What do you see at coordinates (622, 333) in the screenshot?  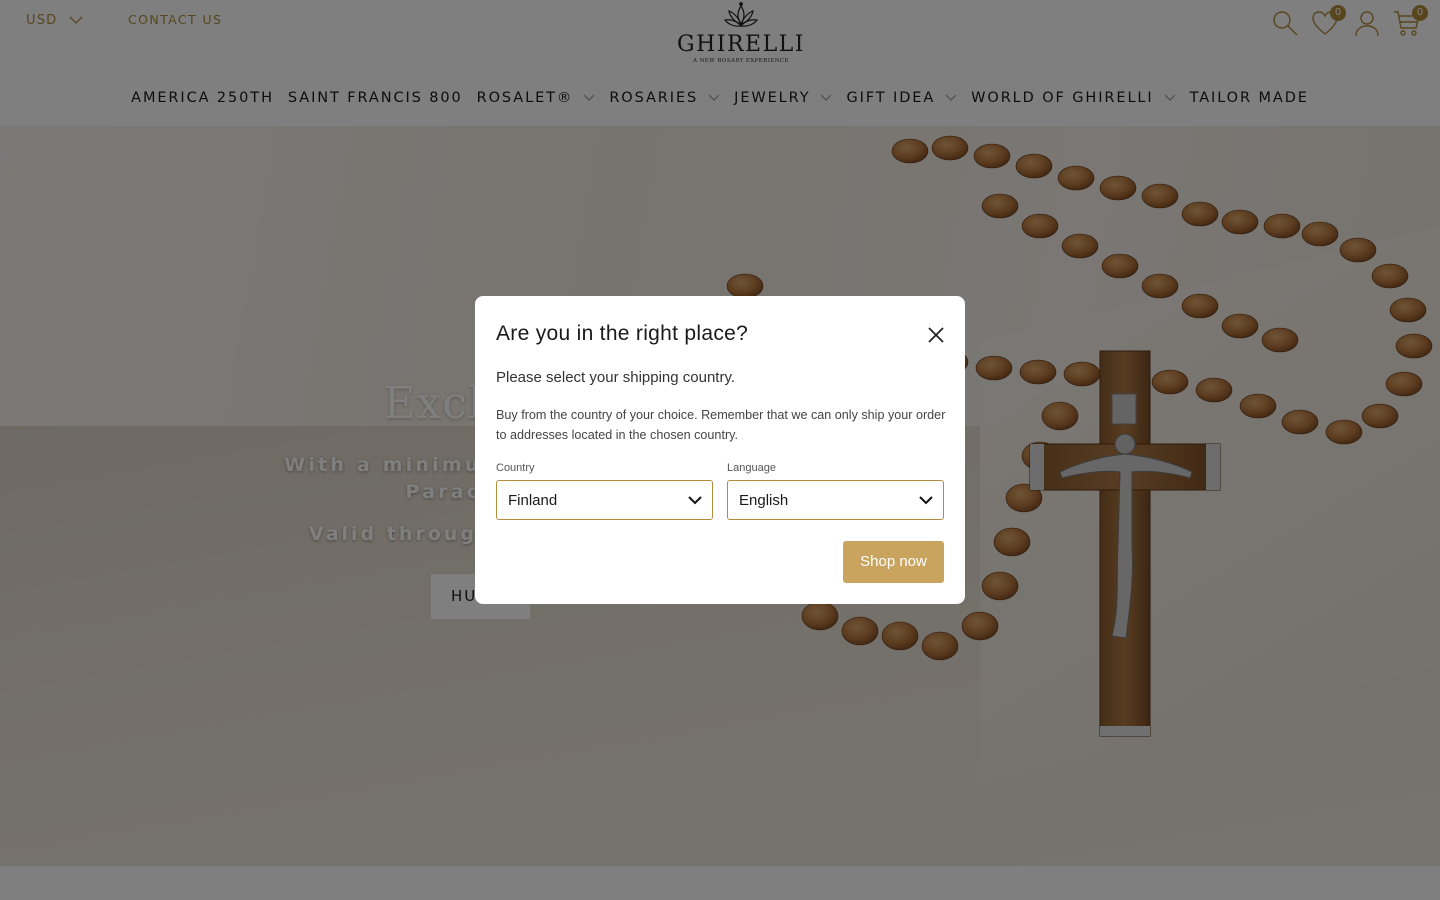 I see `modal-title: Are you in the right place?` at bounding box center [622, 333].